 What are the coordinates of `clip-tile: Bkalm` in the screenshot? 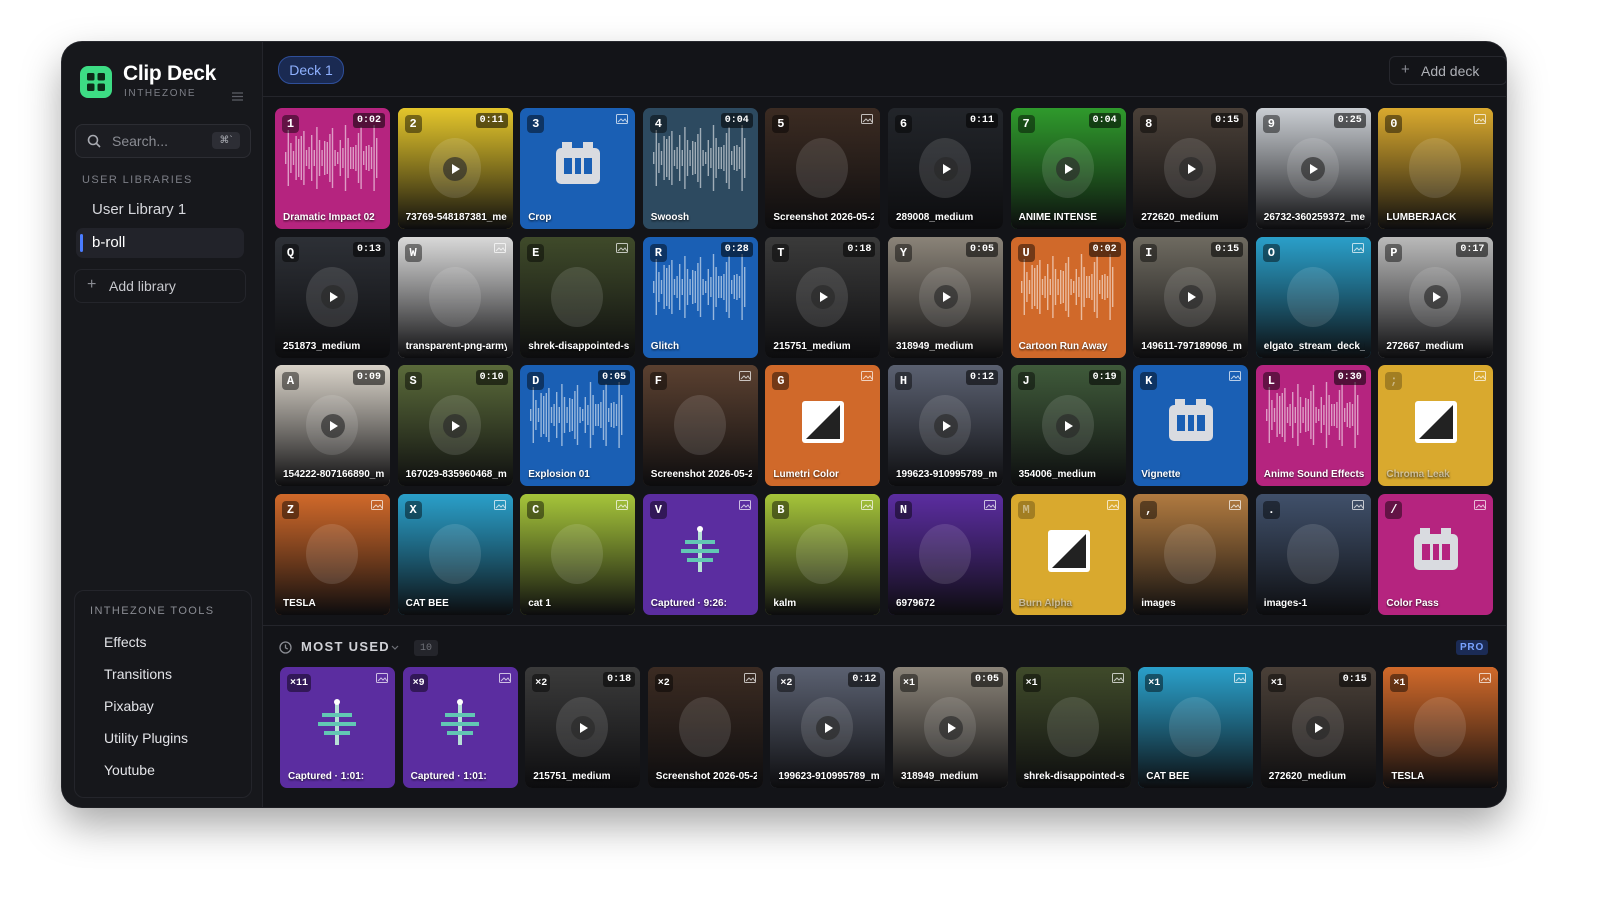 It's located at (823, 554).